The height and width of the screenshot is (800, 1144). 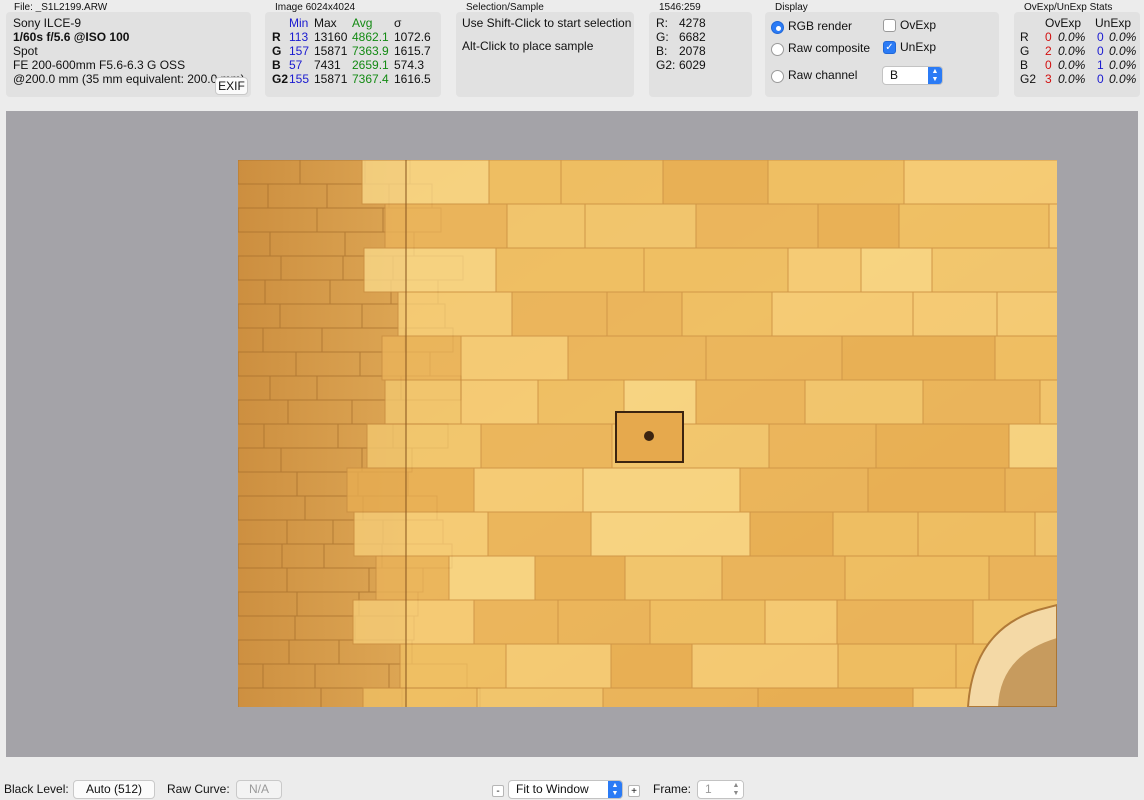 What do you see at coordinates (276, 37) in the screenshot?
I see `row-label-r: R` at bounding box center [276, 37].